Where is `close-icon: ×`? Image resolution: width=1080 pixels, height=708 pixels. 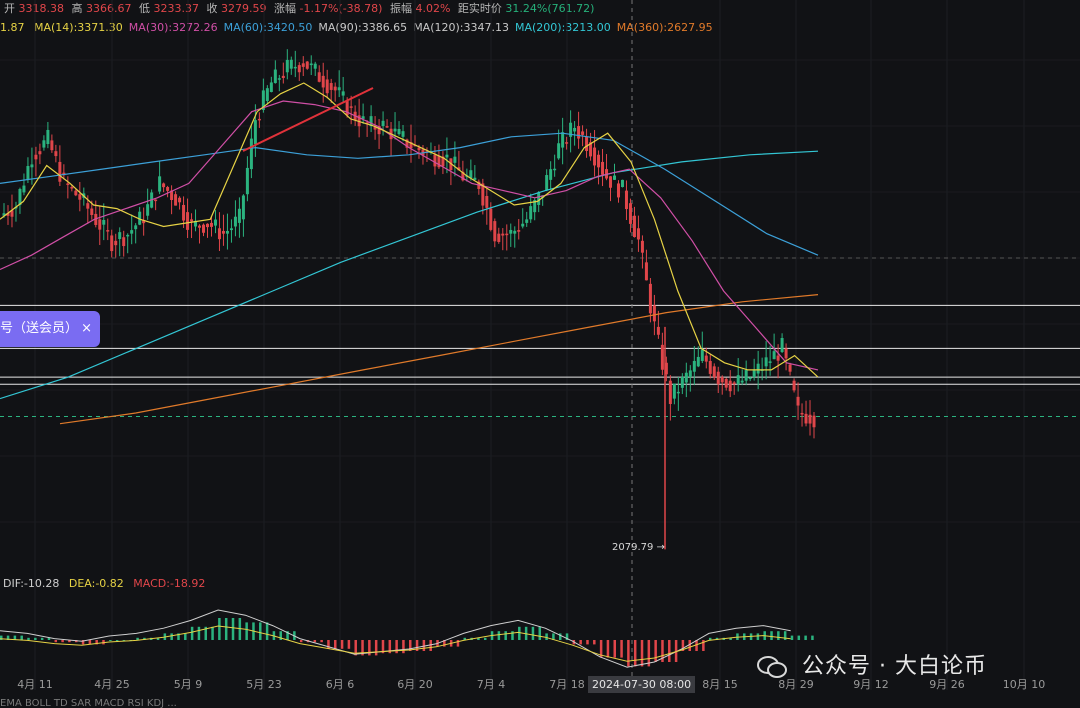 close-icon: × is located at coordinates (86, 329).